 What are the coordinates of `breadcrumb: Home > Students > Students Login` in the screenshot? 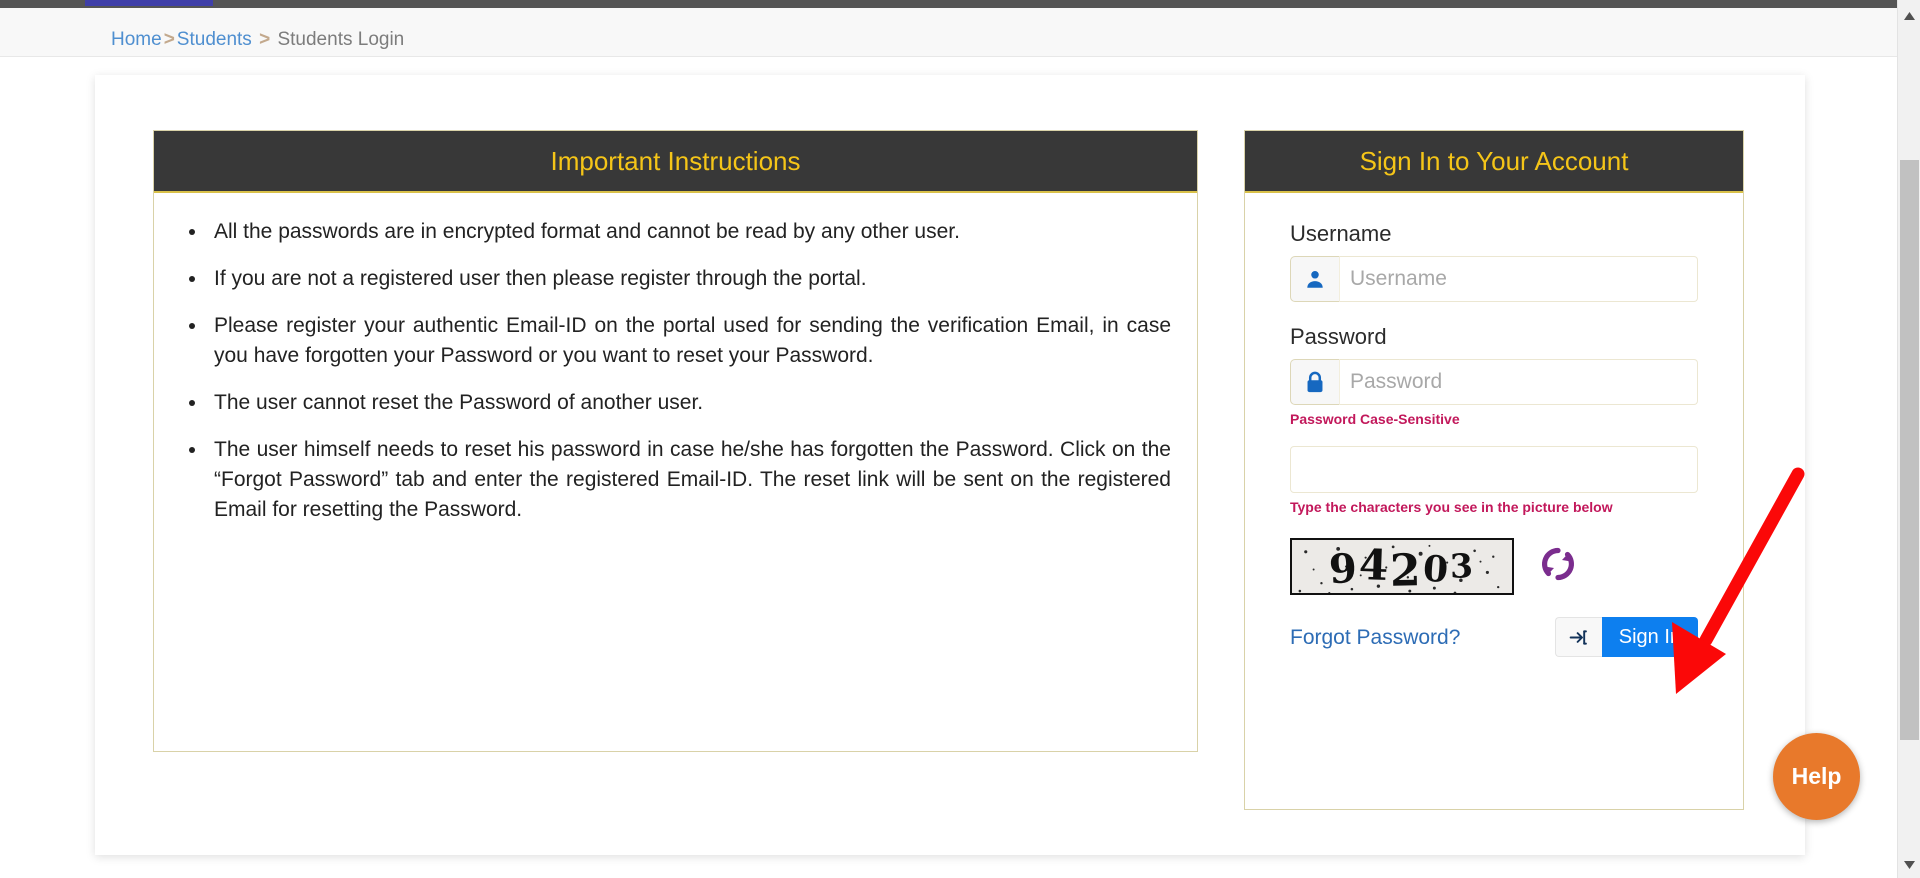 It's located at (257, 40).